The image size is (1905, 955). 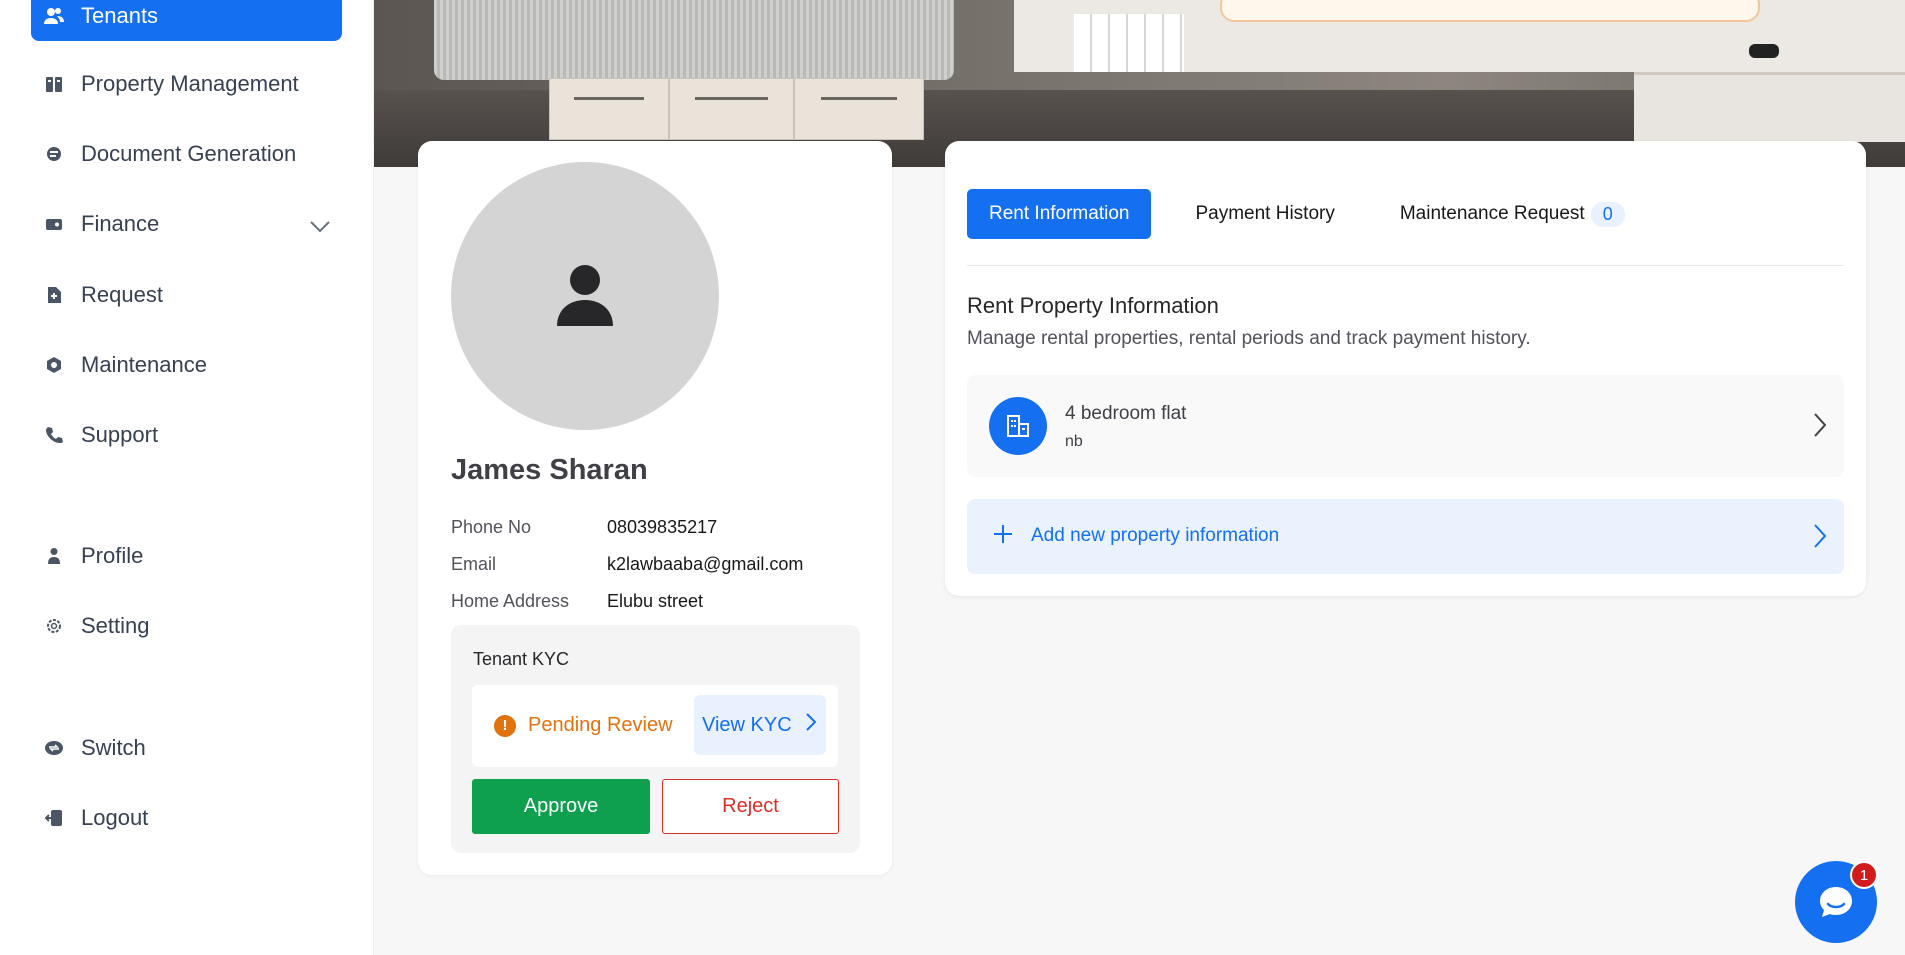 I want to click on sidebar-item-label: Finance, so click(x=120, y=223).